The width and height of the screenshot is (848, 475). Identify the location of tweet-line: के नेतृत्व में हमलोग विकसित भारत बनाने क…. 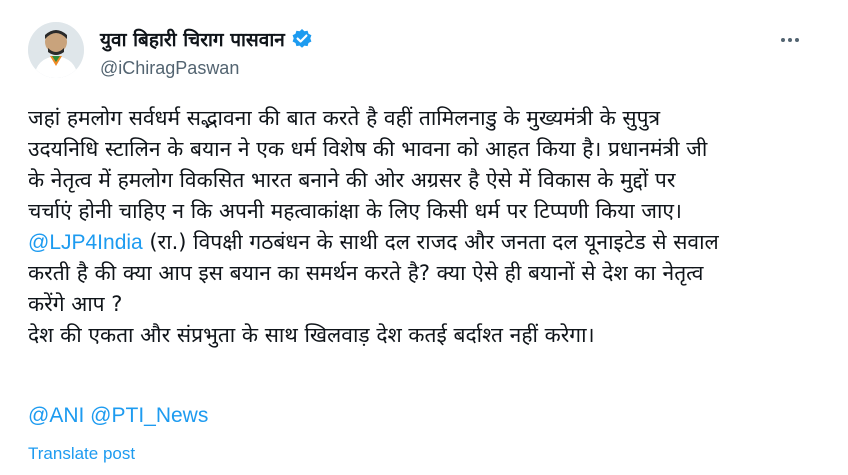
(352, 180).